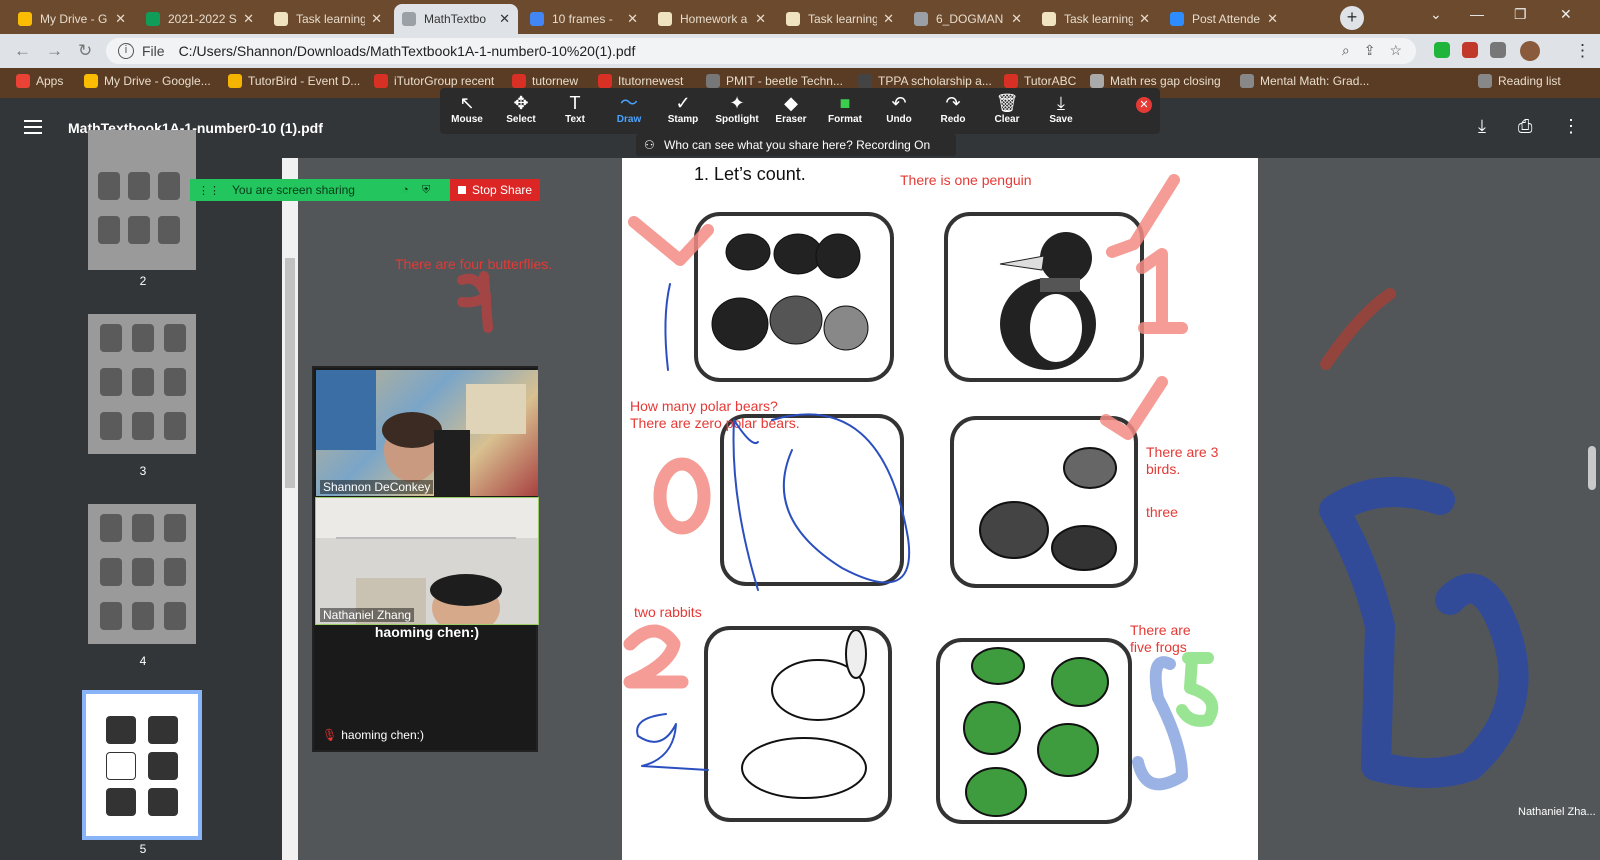 Image resolution: width=1600 pixels, height=860 pixels. What do you see at coordinates (426, 189) in the screenshot?
I see `shield-icon: ⛨` at bounding box center [426, 189].